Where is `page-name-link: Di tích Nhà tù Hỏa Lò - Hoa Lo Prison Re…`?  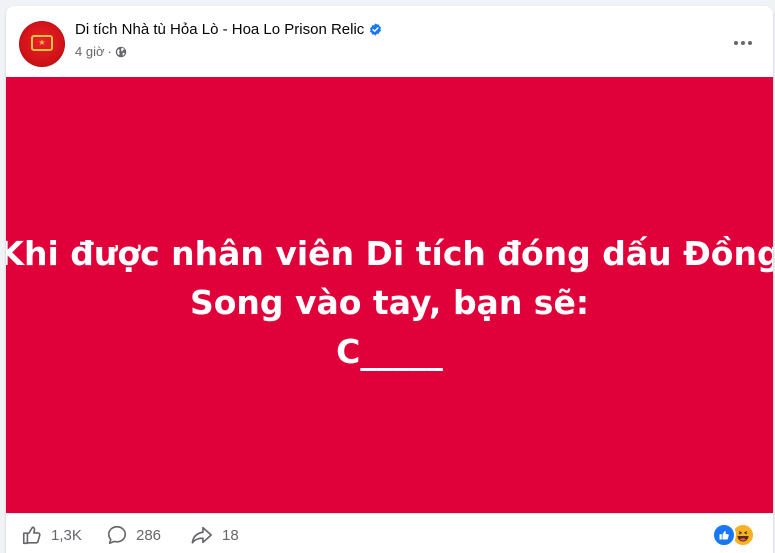
page-name-link: Di tích Nhà tù Hỏa Lò - Hoa Lo Prison Re… is located at coordinates (228, 29).